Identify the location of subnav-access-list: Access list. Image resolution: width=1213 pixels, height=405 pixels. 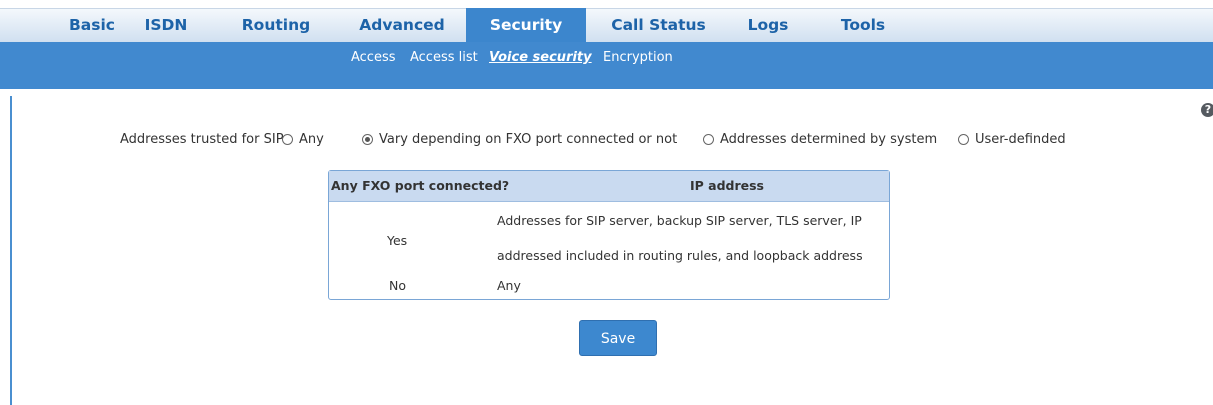
(444, 57).